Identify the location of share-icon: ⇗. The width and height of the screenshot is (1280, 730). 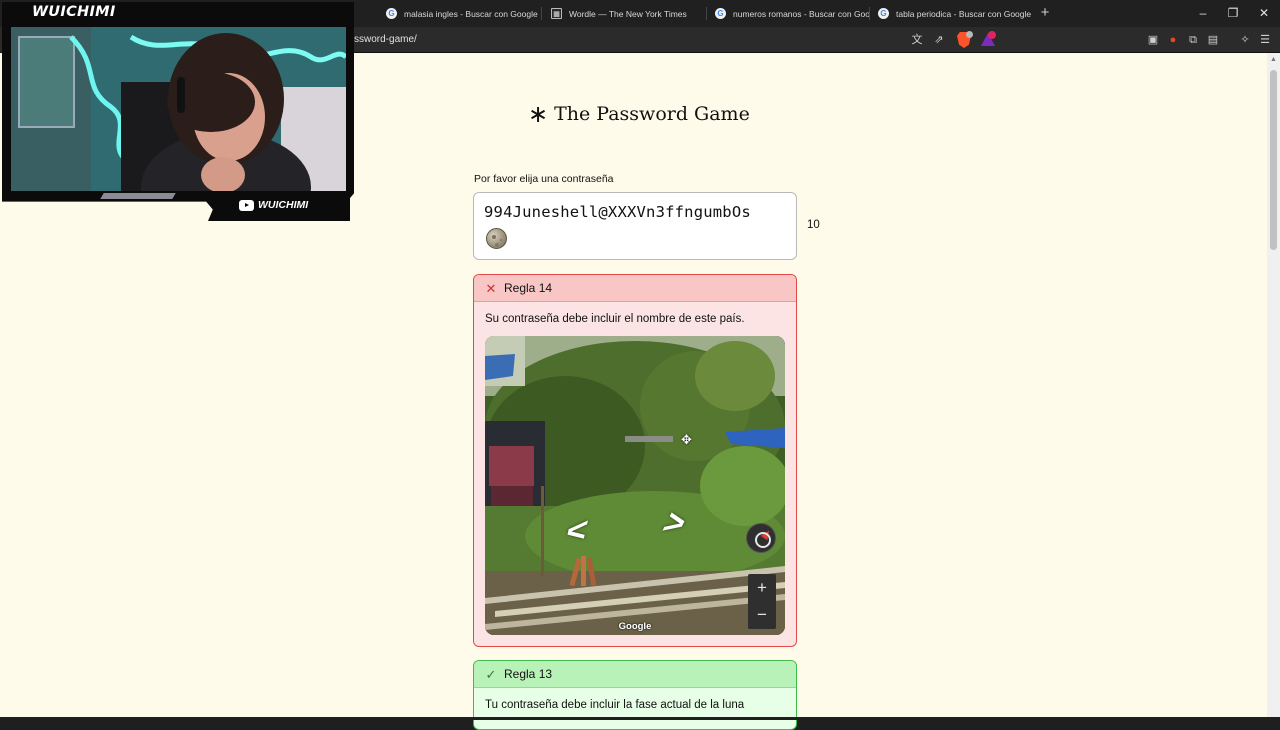
(939, 40).